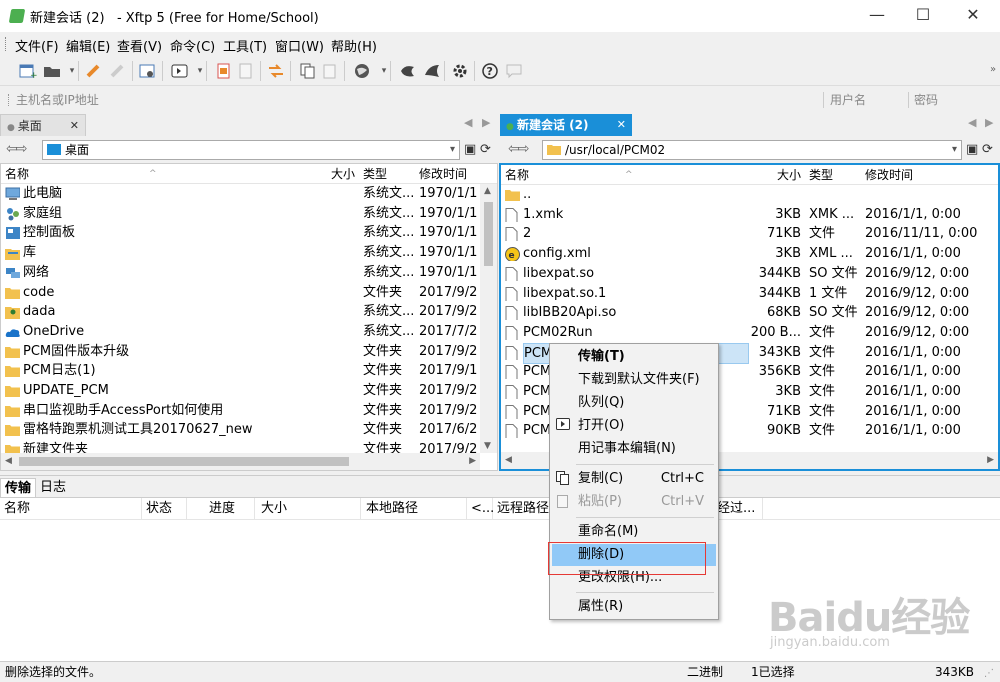 Image resolution: width=1000 pixels, height=682 pixels. I want to click on menu-window: 窗口(W), so click(299, 45).